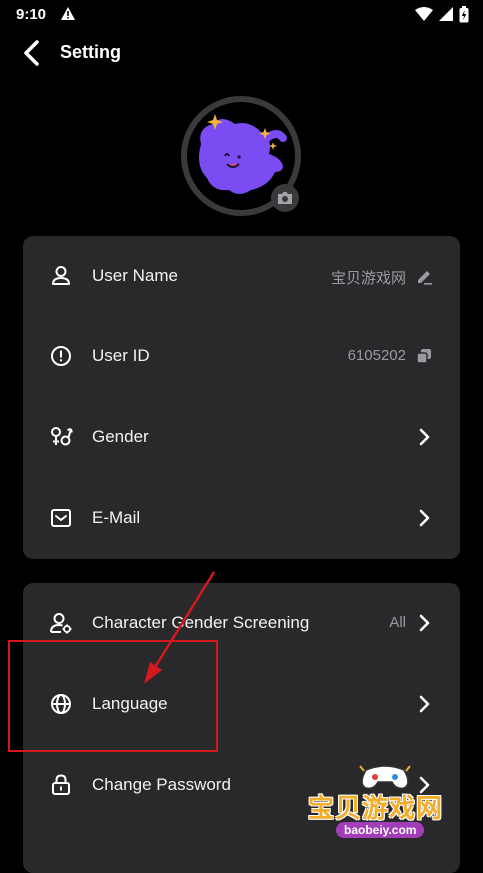 Image resolution: width=483 pixels, height=873 pixels. Describe the element at coordinates (161, 784) in the screenshot. I see `change-password-label: Change Password` at that location.